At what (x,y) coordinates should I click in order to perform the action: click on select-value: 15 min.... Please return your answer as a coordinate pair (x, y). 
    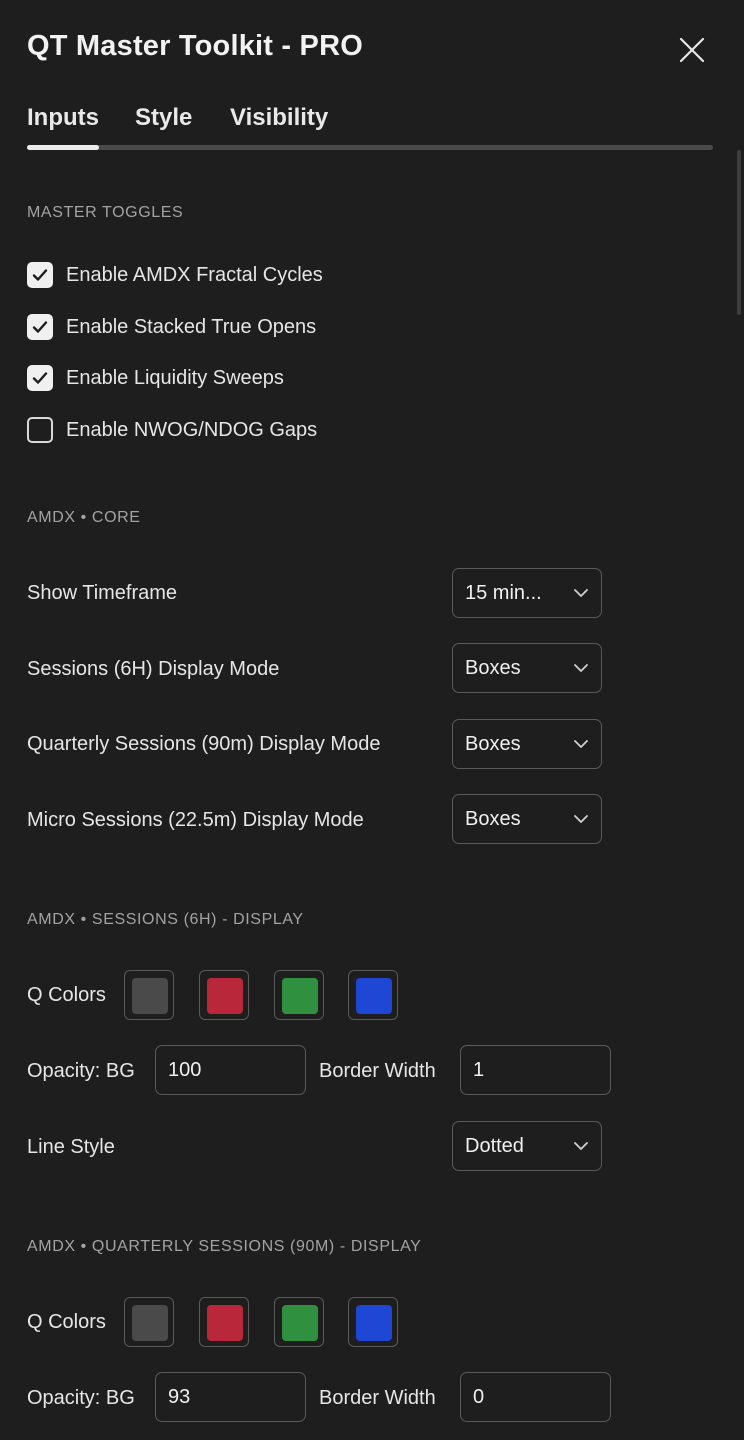
    Looking at the image, I should click on (503, 592).